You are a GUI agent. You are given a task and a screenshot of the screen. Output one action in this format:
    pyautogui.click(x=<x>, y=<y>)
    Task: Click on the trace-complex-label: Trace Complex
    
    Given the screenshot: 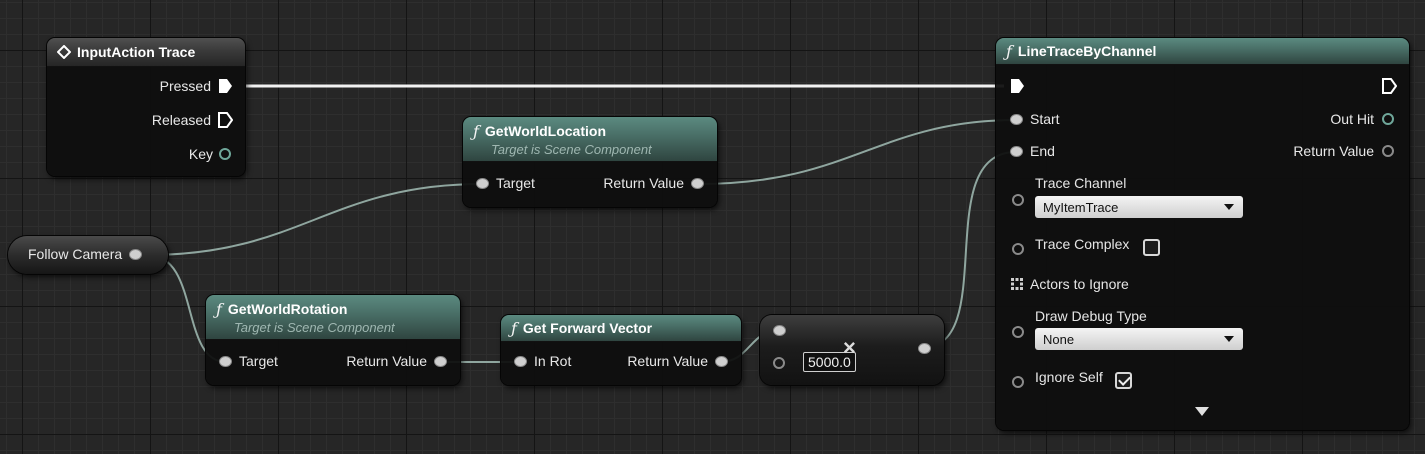 What is the action you would take?
    pyautogui.click(x=1082, y=244)
    